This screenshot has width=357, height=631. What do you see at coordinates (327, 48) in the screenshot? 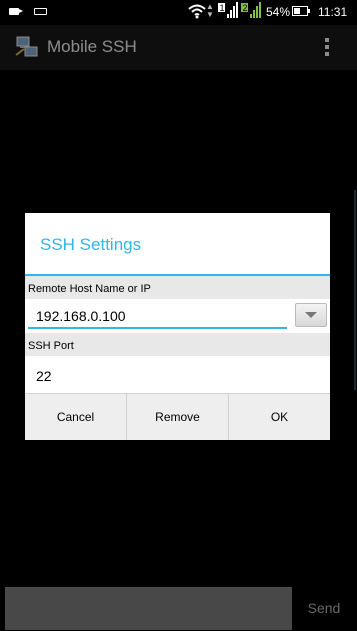
I see `overflow-menu-icon` at bounding box center [327, 48].